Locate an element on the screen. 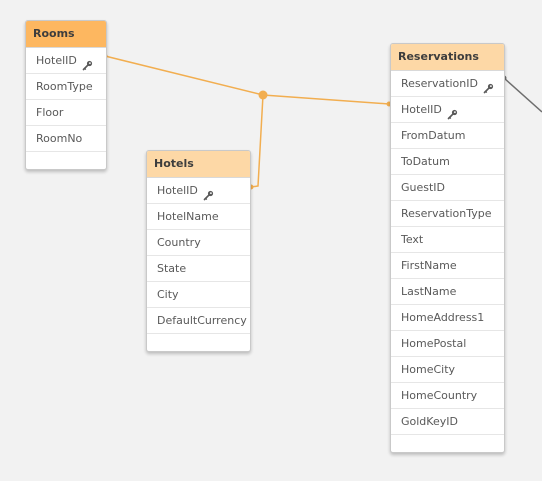  field-hotels-hotelid: HotelID is located at coordinates (198, 191).